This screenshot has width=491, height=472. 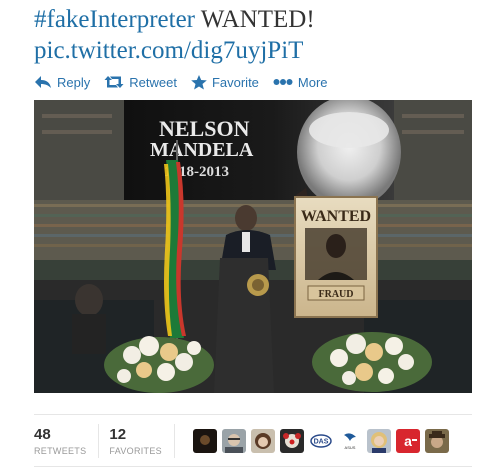 I want to click on flower-arrangement-right, so click(x=372, y=362).